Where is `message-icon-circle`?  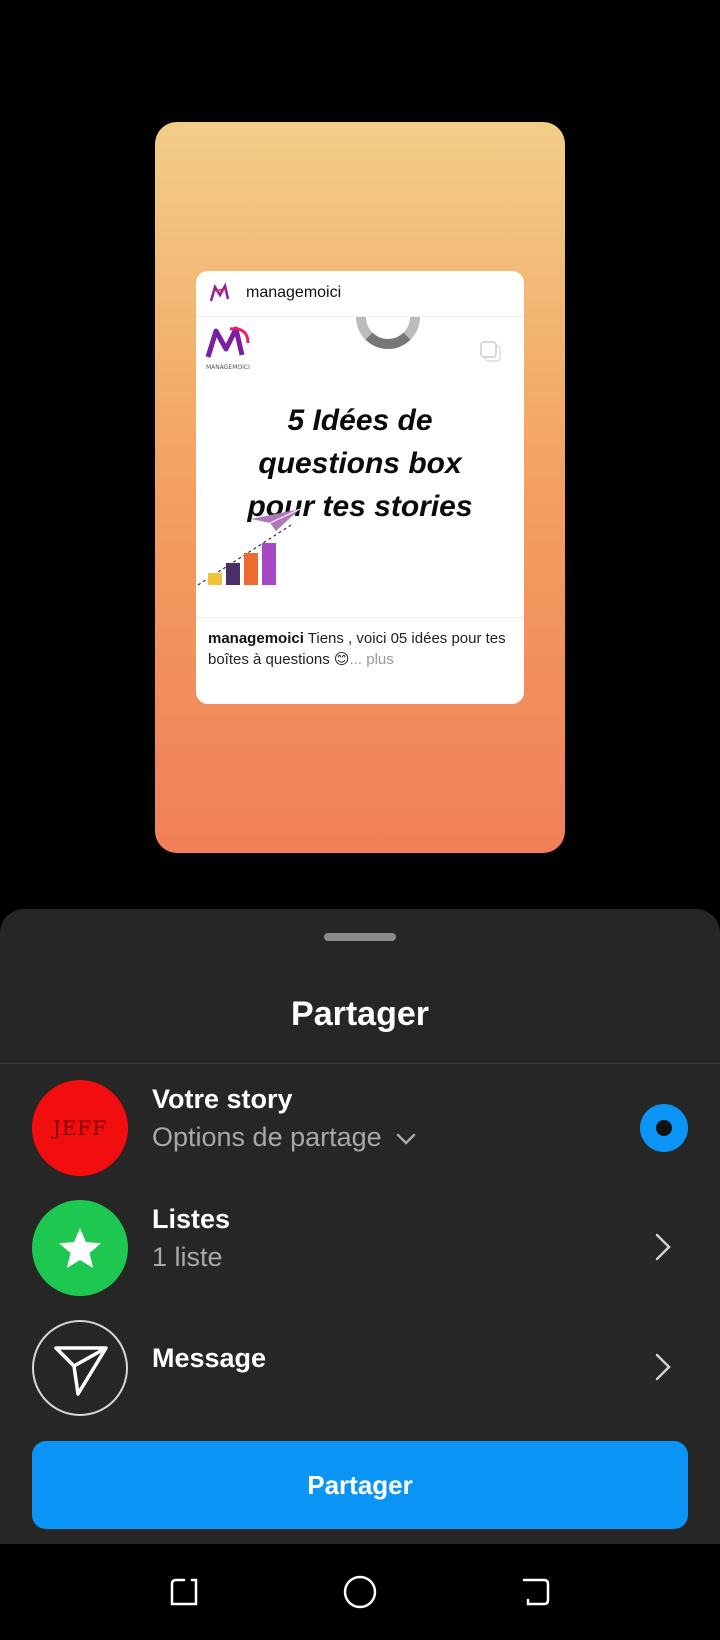
message-icon-circle is located at coordinates (80, 1368).